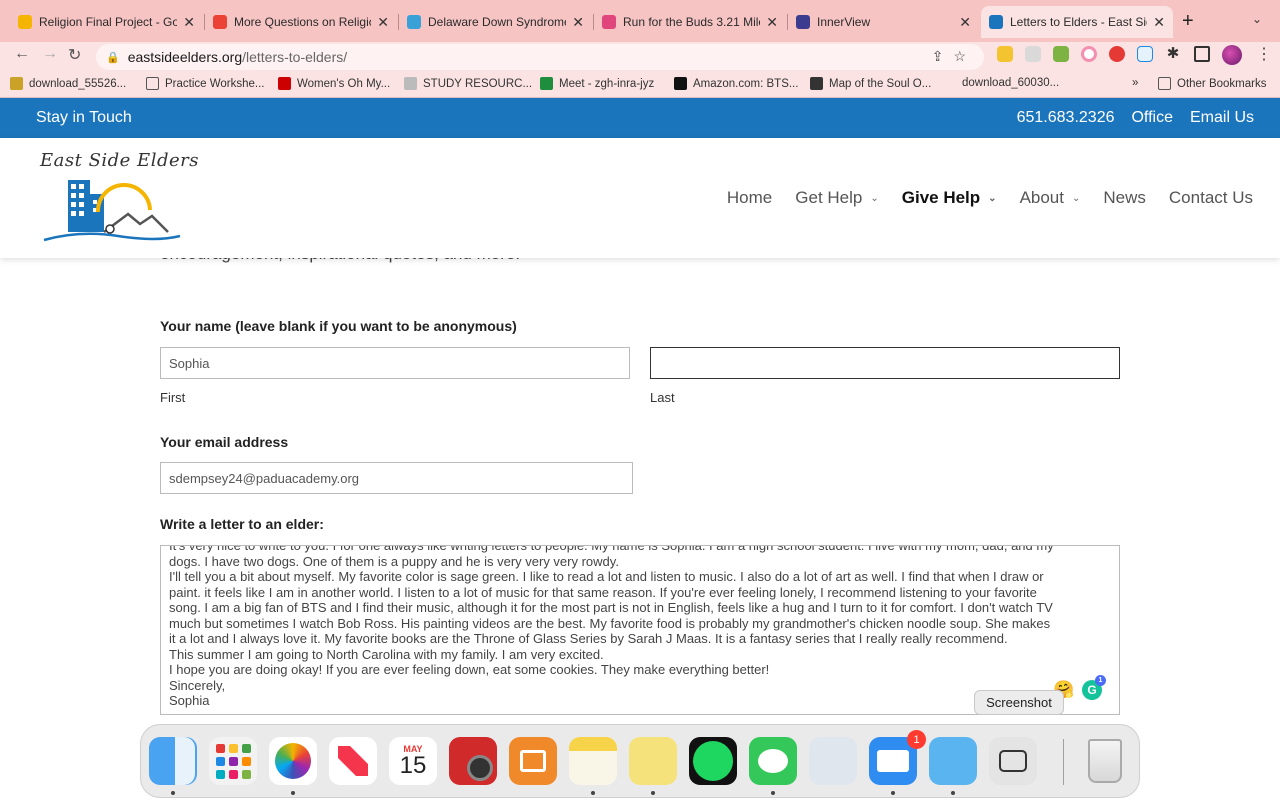 The width and height of the screenshot is (1280, 800). Describe the element at coordinates (1063, 762) in the screenshot. I see `dock-separator` at that location.